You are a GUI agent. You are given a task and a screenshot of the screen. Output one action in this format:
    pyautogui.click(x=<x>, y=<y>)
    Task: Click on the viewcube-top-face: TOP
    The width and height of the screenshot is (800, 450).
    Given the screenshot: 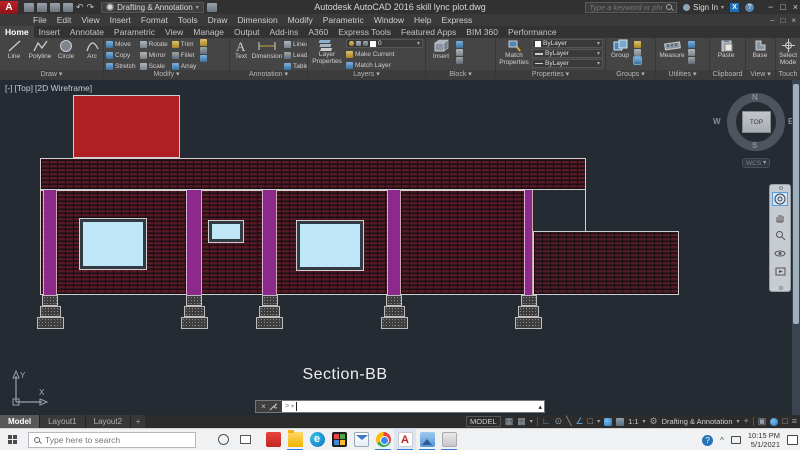 What is the action you would take?
    pyautogui.click(x=756, y=122)
    